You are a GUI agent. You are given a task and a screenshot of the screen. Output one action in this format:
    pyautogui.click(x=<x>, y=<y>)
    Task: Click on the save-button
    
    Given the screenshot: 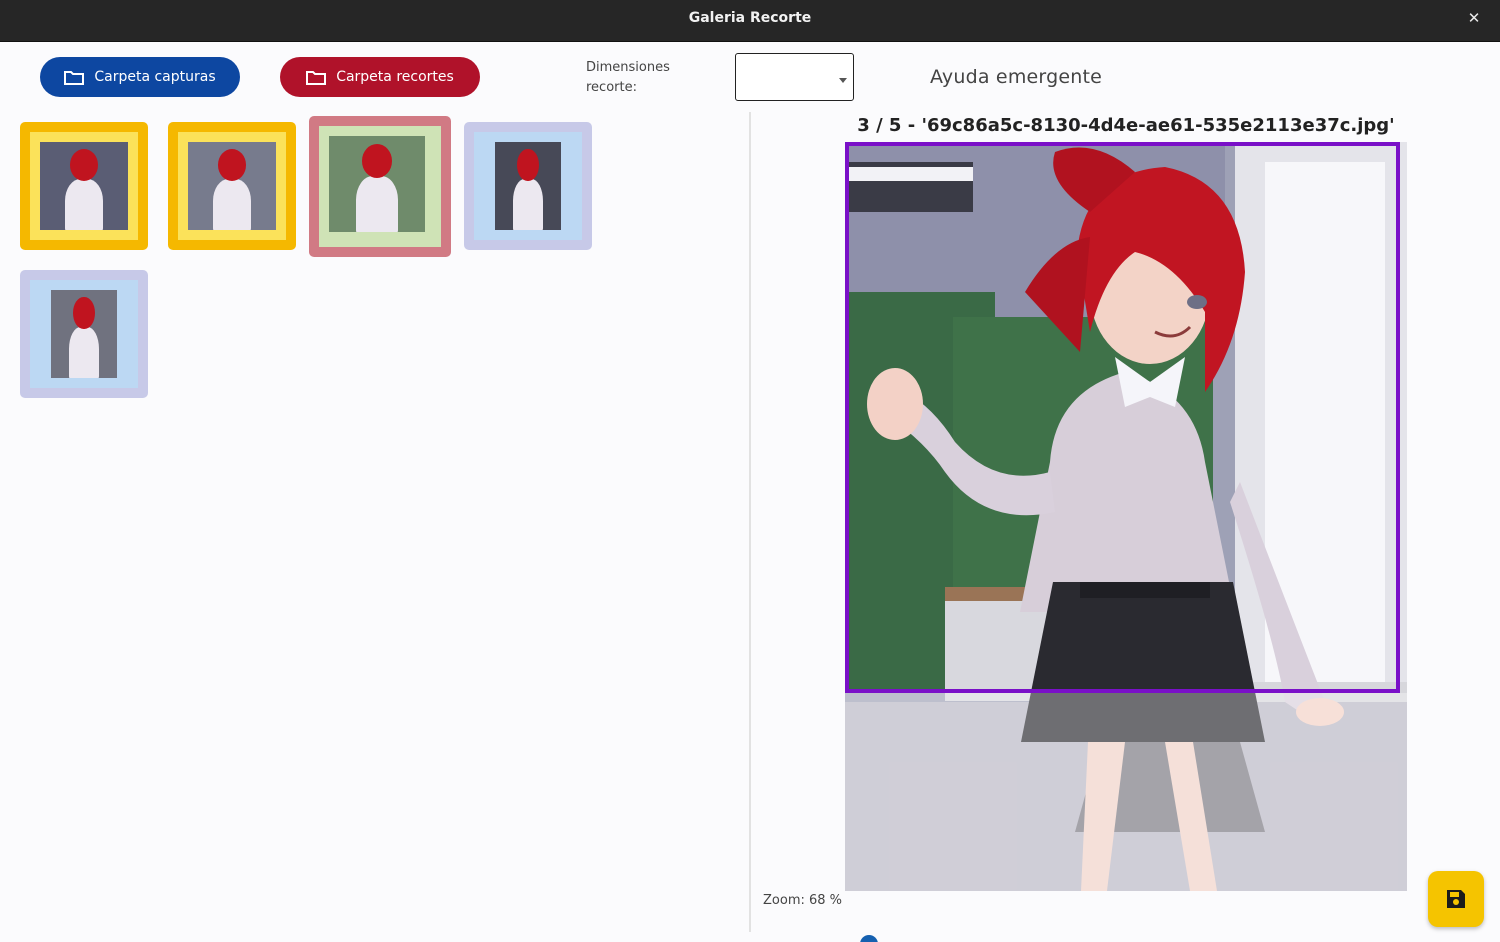 What is the action you would take?
    pyautogui.click(x=1456, y=899)
    